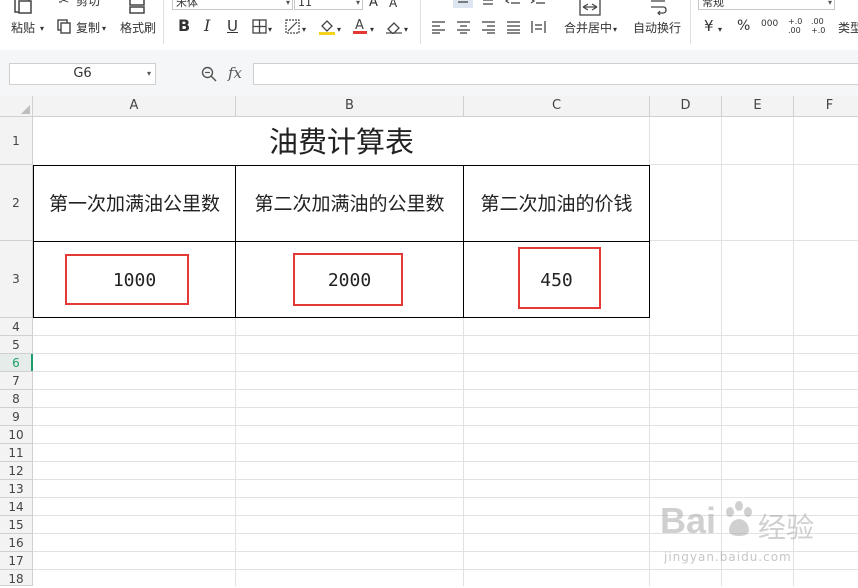 This screenshot has width=858, height=588. What do you see at coordinates (438, 28) in the screenshot?
I see `align-left-icon` at bounding box center [438, 28].